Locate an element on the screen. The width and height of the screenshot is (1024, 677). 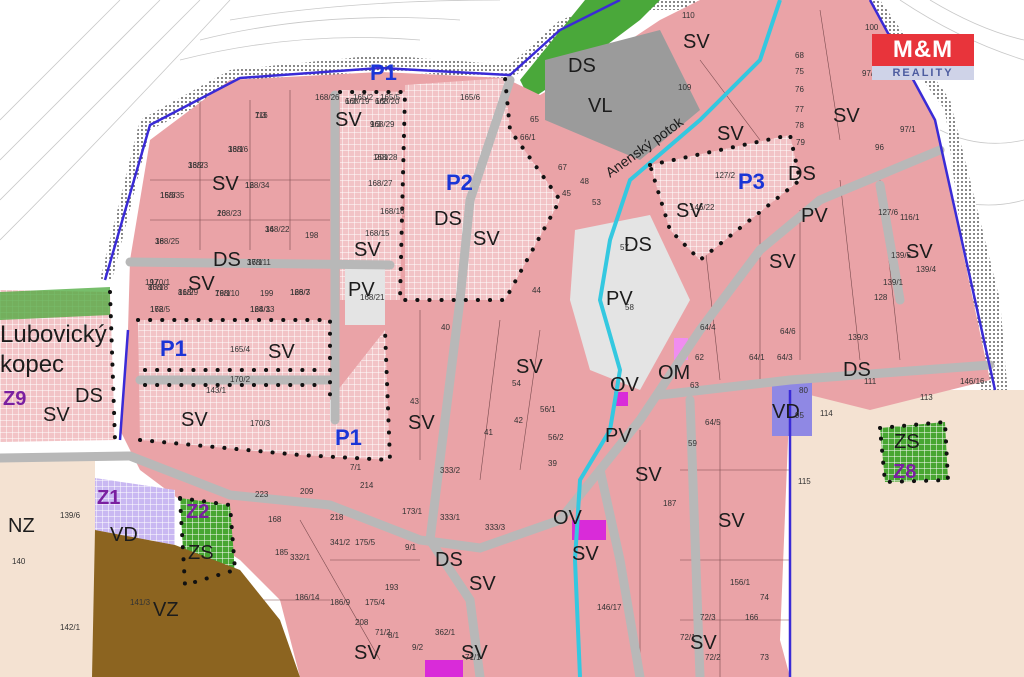
parcel-number: 9/1 is located at coordinates (411, 547).